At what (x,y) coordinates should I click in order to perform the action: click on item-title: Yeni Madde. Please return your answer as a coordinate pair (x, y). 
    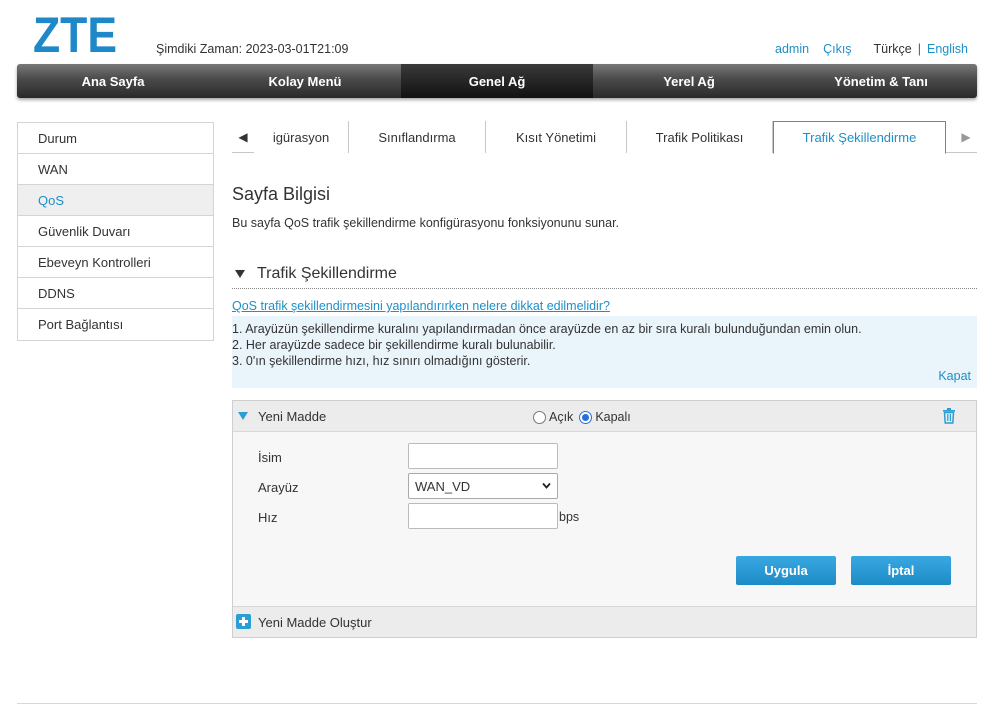
    Looking at the image, I should click on (292, 416).